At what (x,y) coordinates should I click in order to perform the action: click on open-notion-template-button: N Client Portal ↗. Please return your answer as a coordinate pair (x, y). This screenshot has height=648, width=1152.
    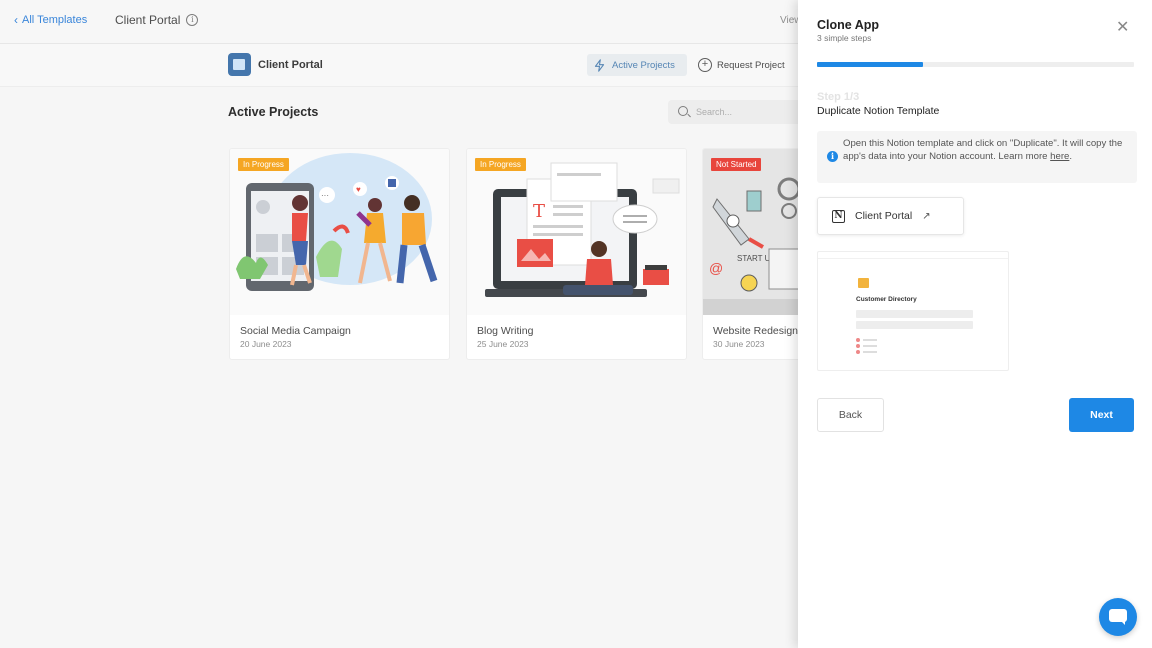
    Looking at the image, I should click on (890, 216).